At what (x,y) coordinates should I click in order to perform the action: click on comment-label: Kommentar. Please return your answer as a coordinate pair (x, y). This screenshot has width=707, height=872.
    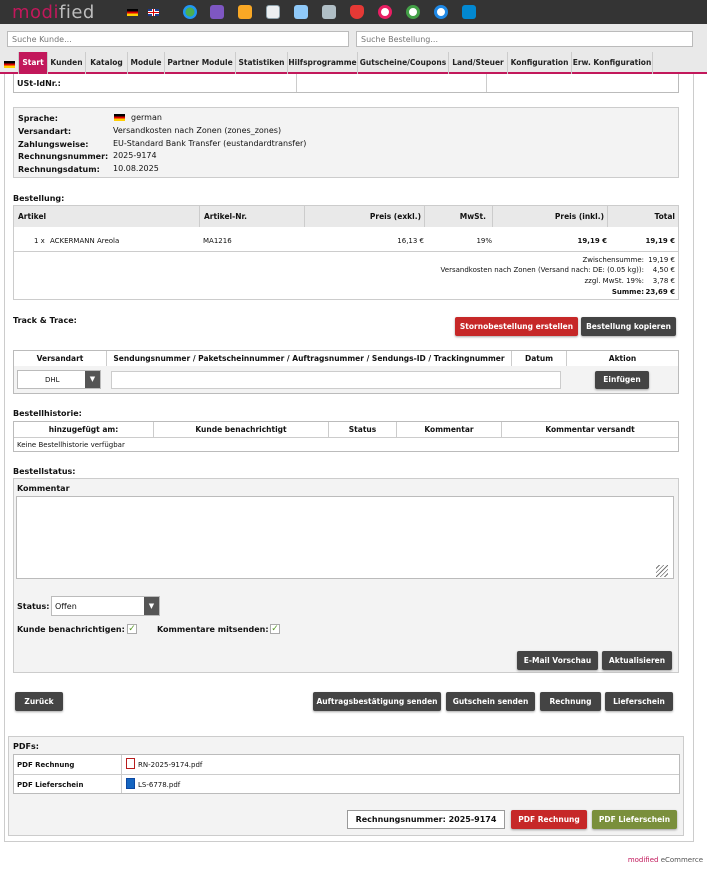
    Looking at the image, I should click on (43, 488).